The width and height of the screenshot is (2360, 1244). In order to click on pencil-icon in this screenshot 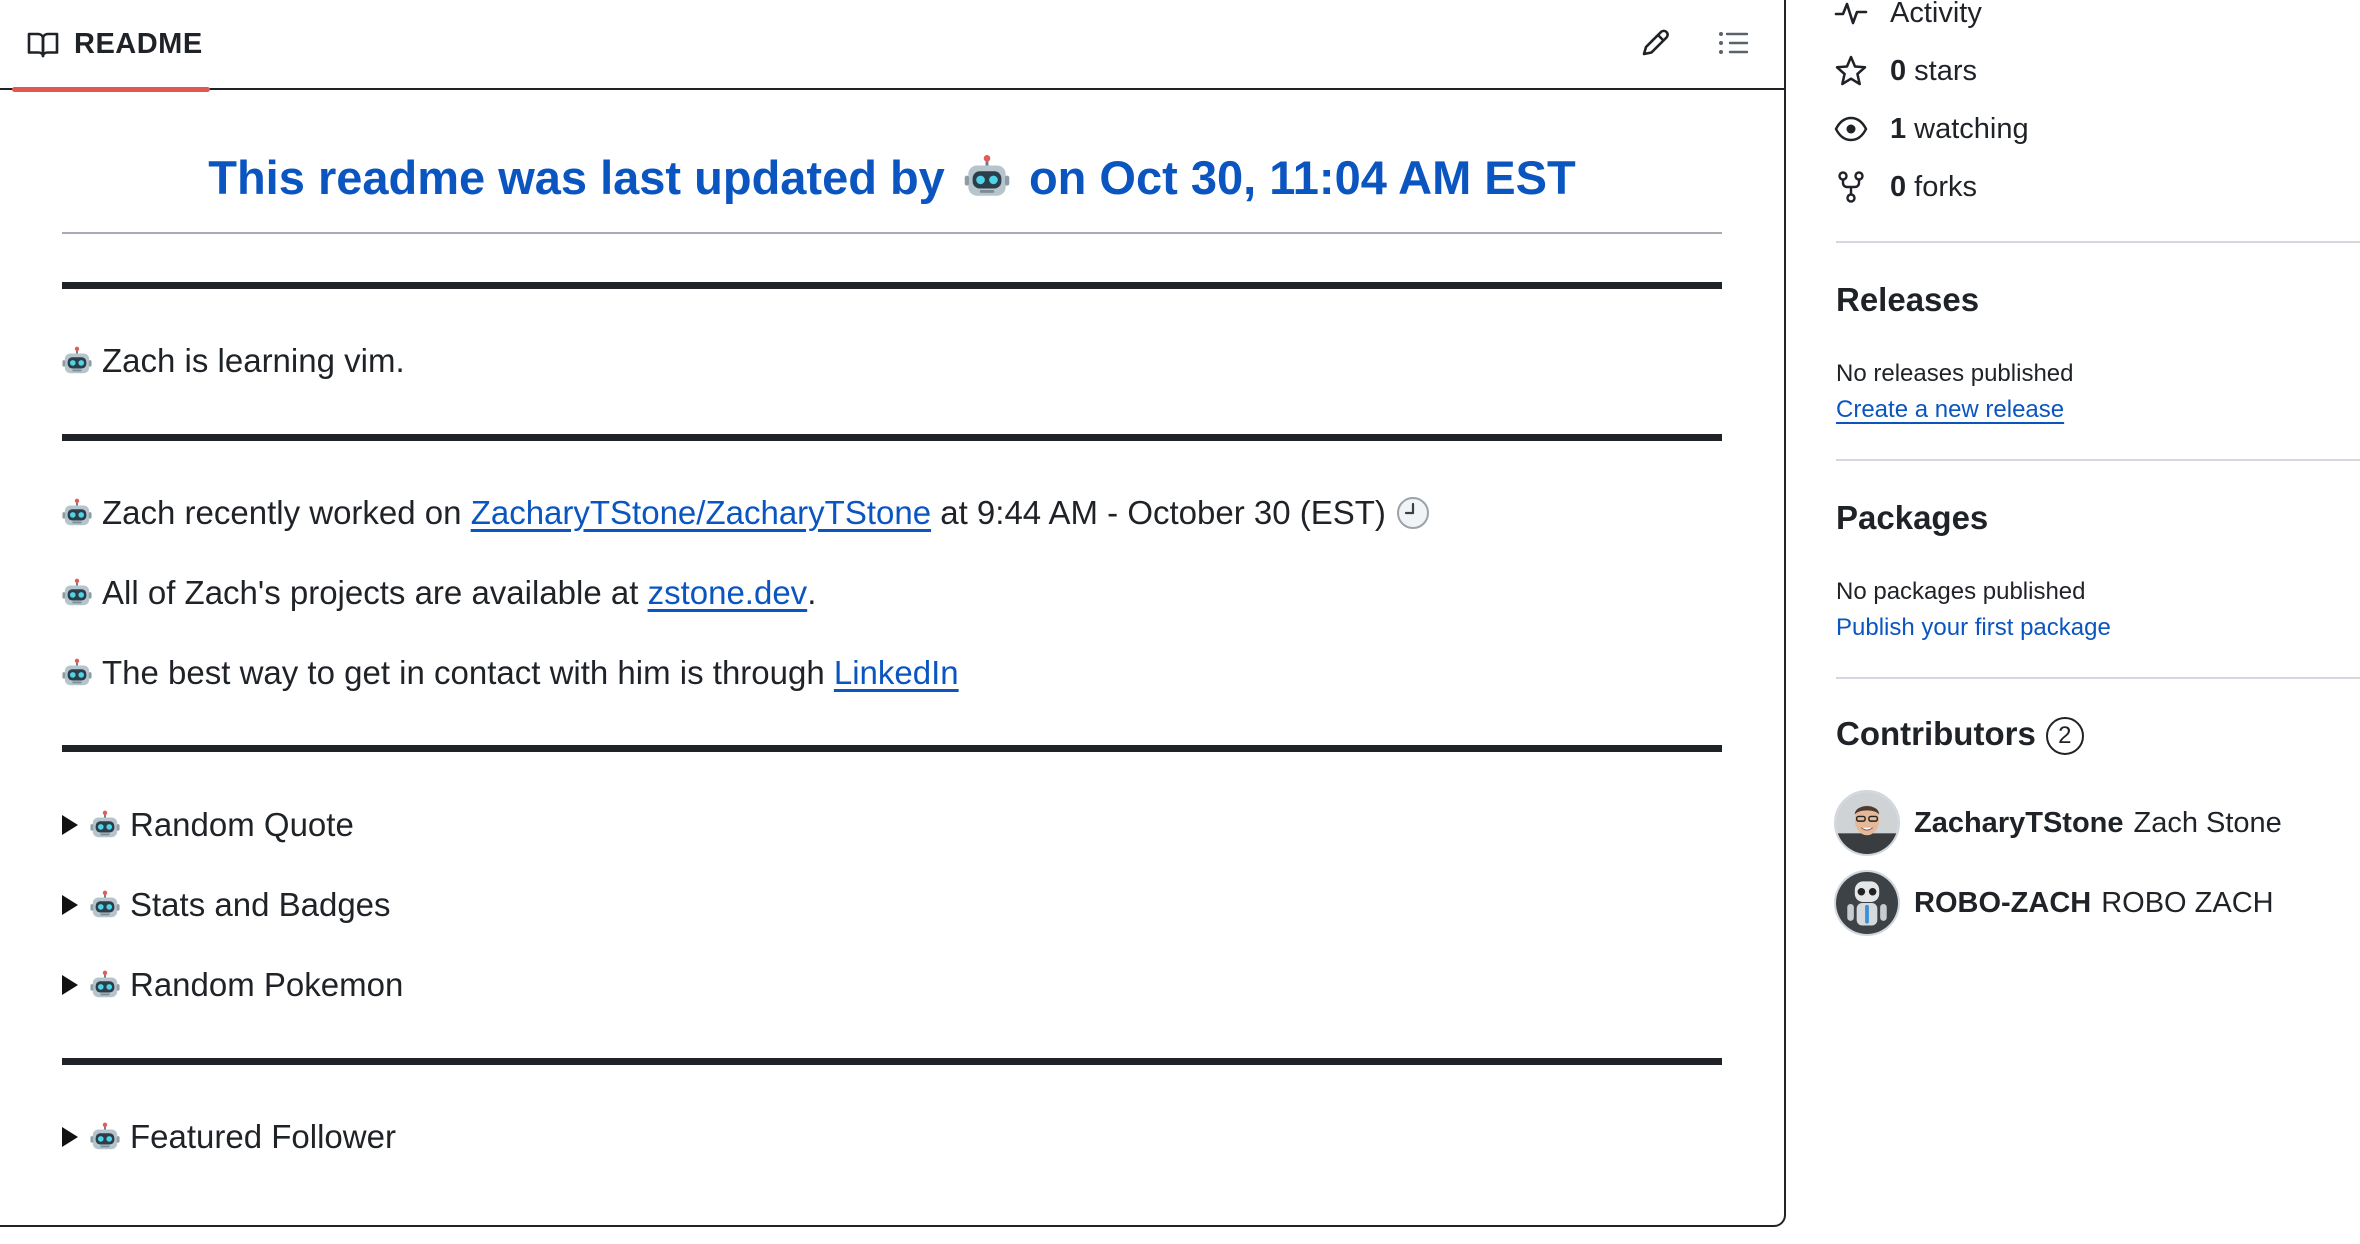, I will do `click(1655, 43)`.